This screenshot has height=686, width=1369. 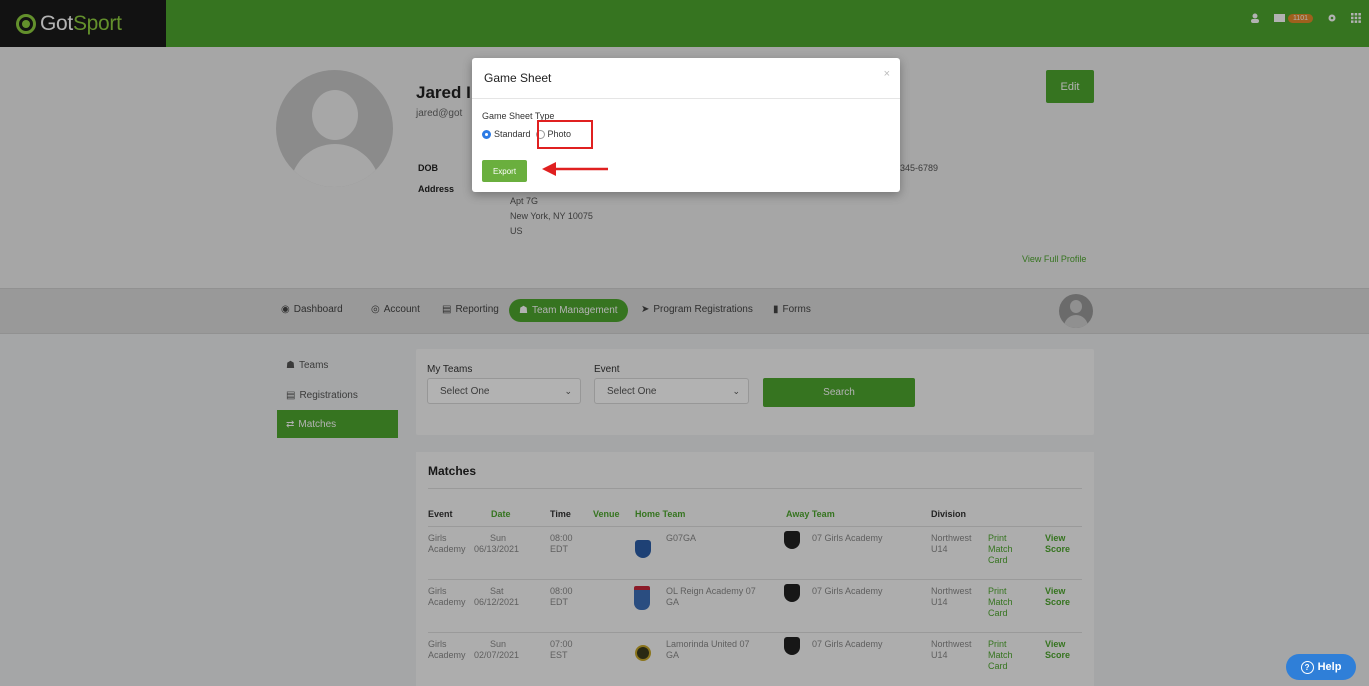 I want to click on standard-radio, so click(x=486, y=134).